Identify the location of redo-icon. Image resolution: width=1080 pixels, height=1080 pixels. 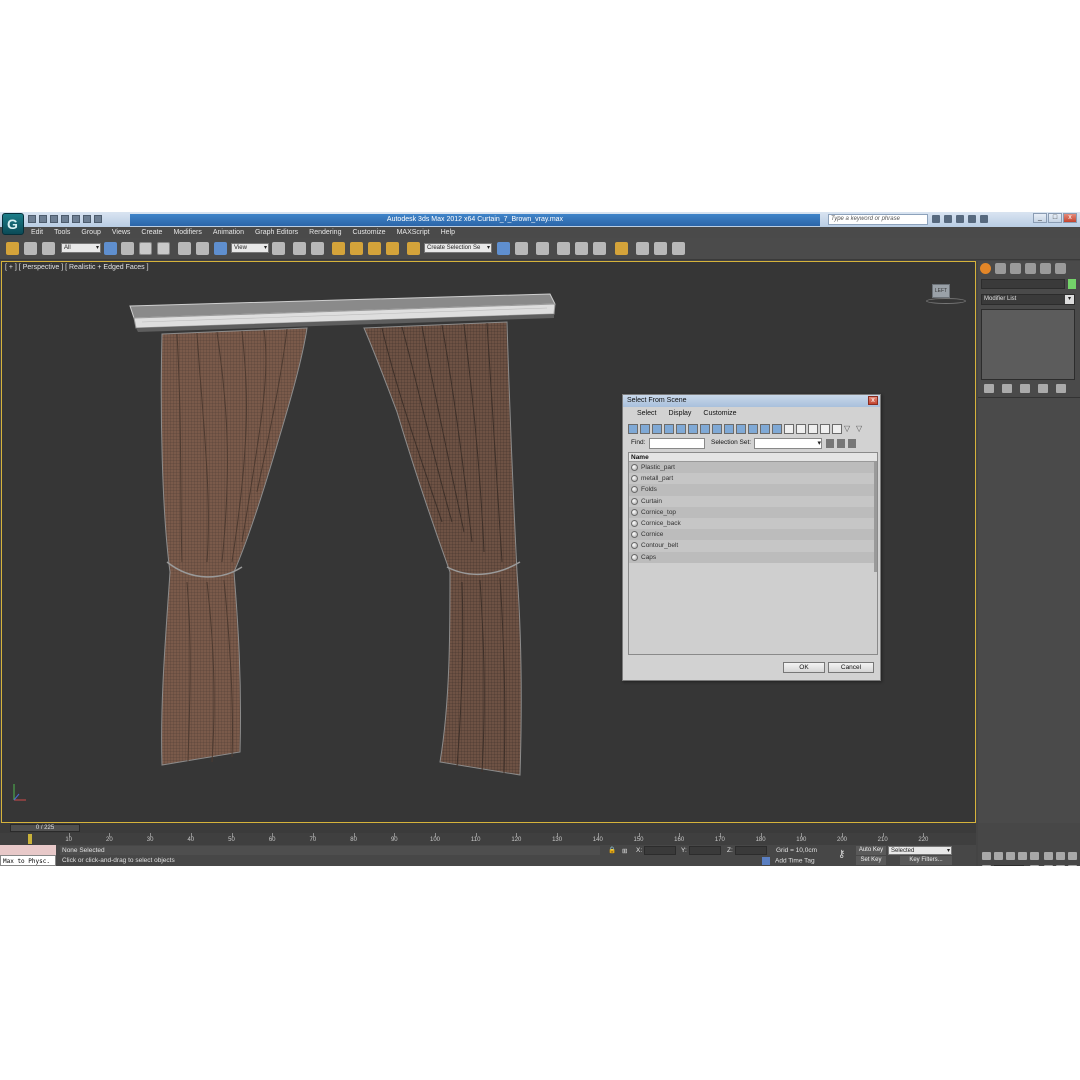
(76, 219).